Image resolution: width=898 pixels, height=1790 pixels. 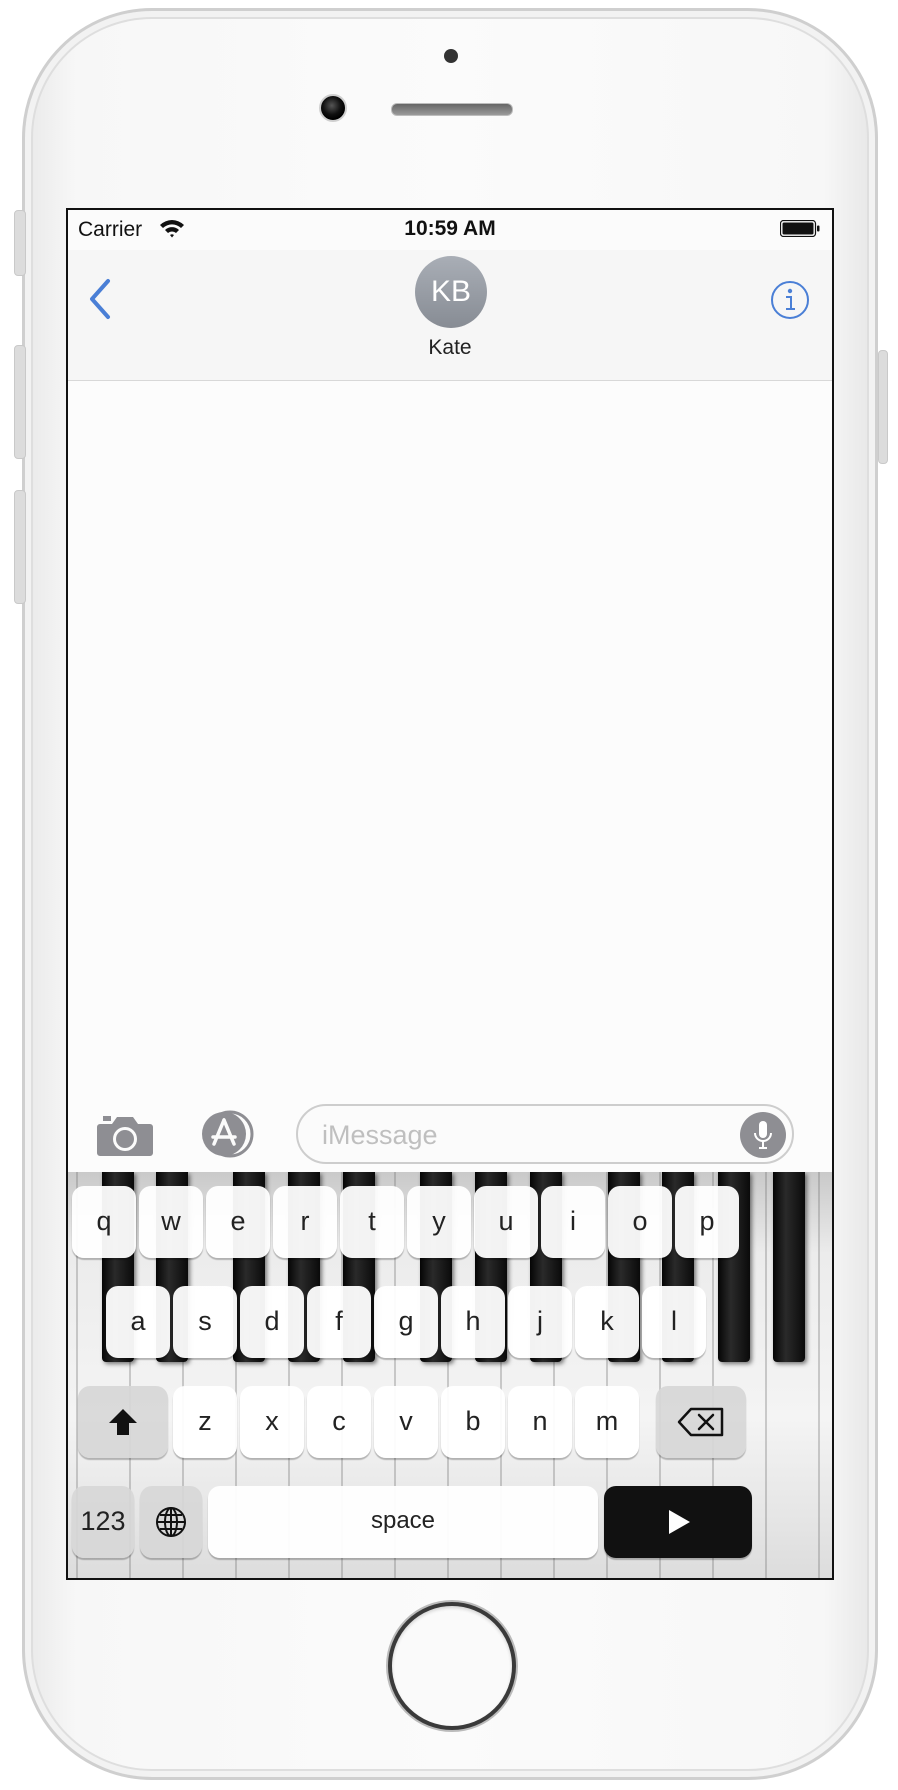 I want to click on space-key: space, so click(x=403, y=1522).